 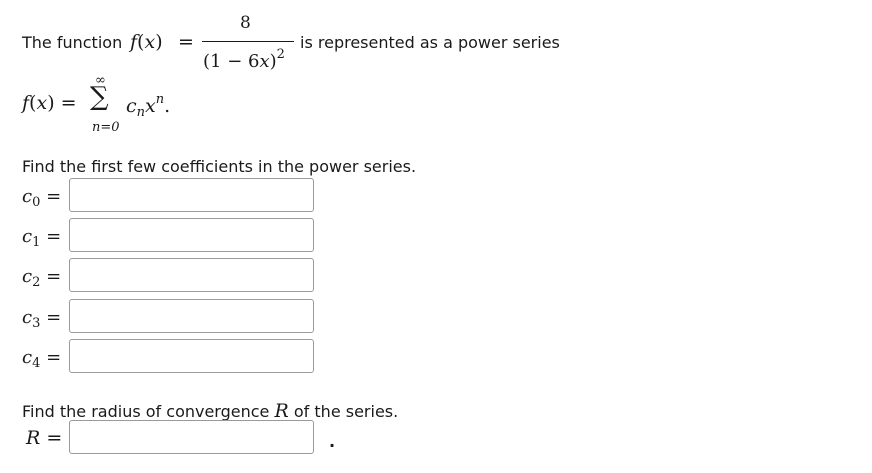 I want to click on term-x-exponent: n, so click(x=160, y=99).